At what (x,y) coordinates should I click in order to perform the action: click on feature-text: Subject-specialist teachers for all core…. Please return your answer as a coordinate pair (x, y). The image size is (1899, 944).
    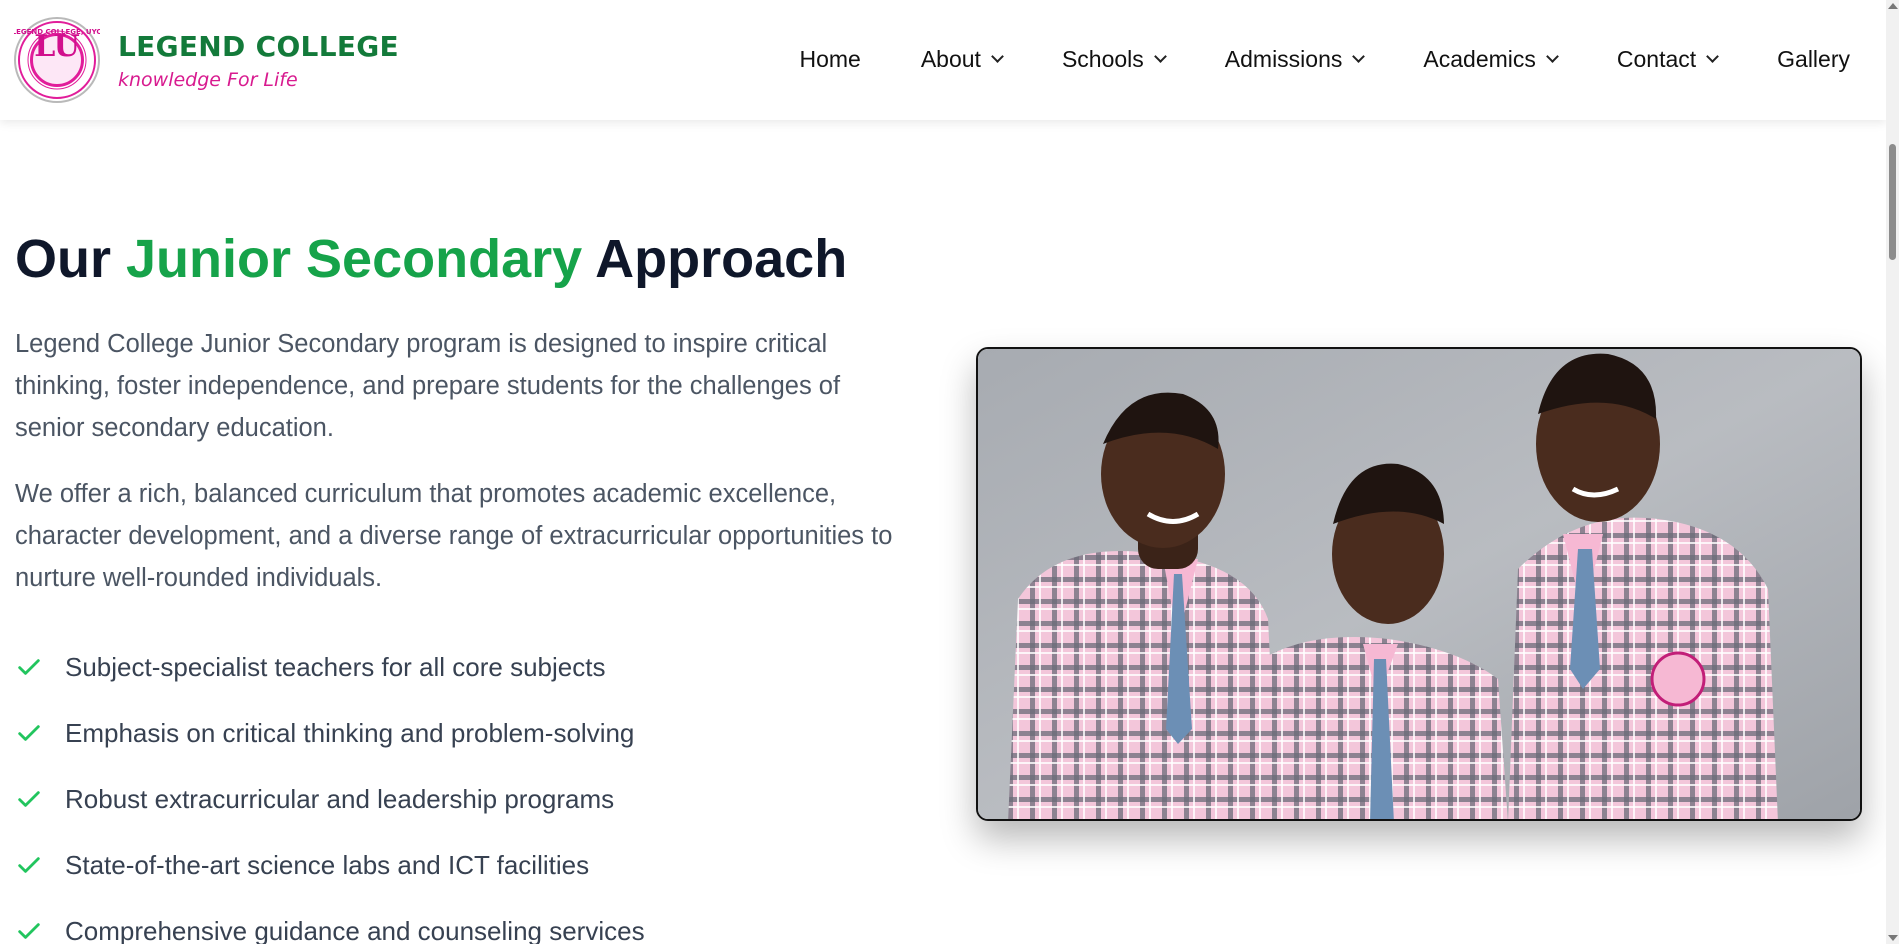
    Looking at the image, I should click on (335, 666).